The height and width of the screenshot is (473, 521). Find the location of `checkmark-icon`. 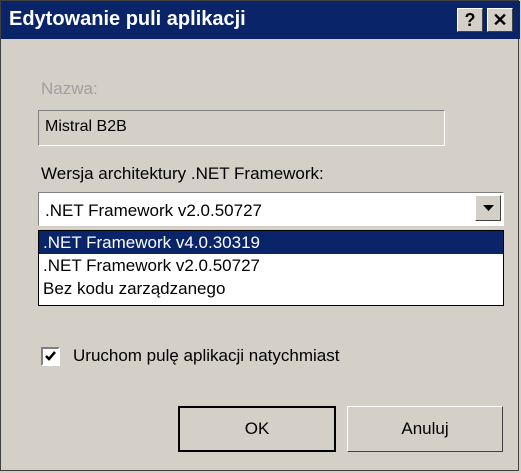

checkmark-icon is located at coordinates (50, 356).